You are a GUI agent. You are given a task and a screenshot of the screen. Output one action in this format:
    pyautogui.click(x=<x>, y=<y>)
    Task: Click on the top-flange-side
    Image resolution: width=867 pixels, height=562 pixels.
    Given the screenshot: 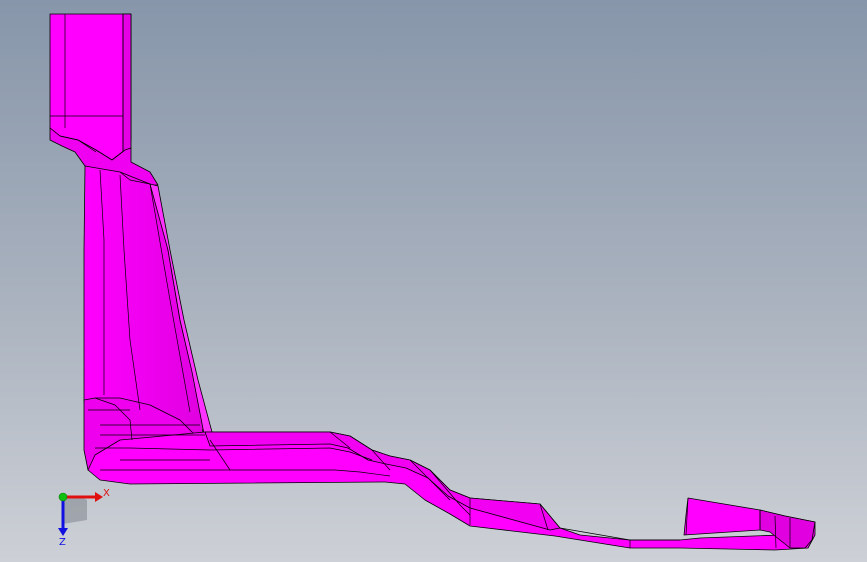 What is the action you would take?
    pyautogui.click(x=127, y=83)
    